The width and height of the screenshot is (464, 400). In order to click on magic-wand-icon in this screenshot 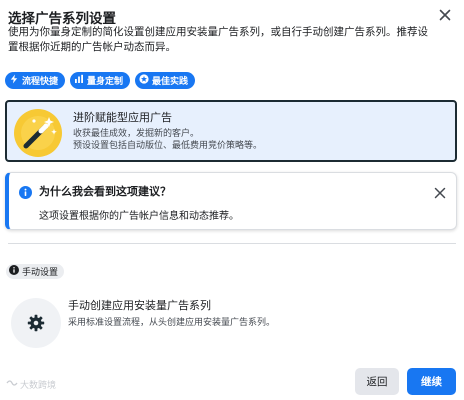, I will do `click(38, 133)`.